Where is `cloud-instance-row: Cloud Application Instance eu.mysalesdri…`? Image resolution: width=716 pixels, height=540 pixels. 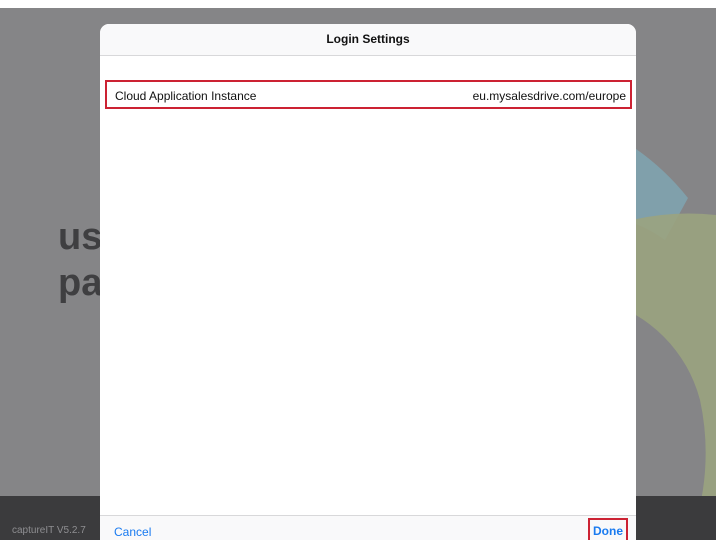 cloud-instance-row: Cloud Application Instance eu.mysalesdri… is located at coordinates (368, 94).